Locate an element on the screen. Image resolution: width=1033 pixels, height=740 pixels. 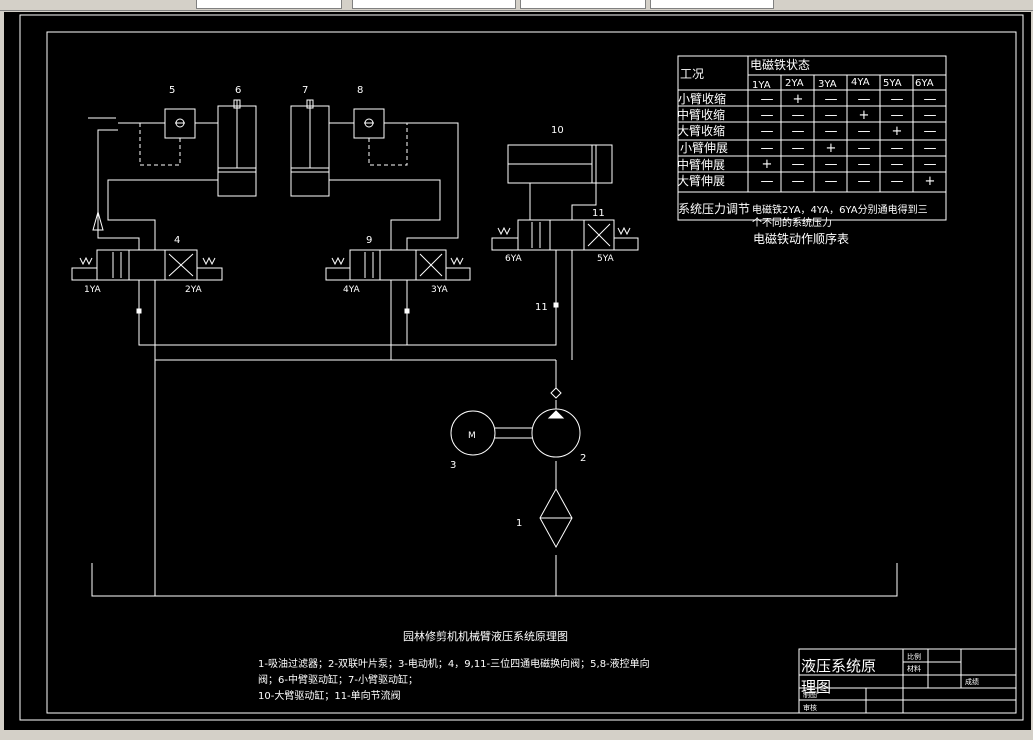
valve-11-symbol is located at coordinates (567, 235).